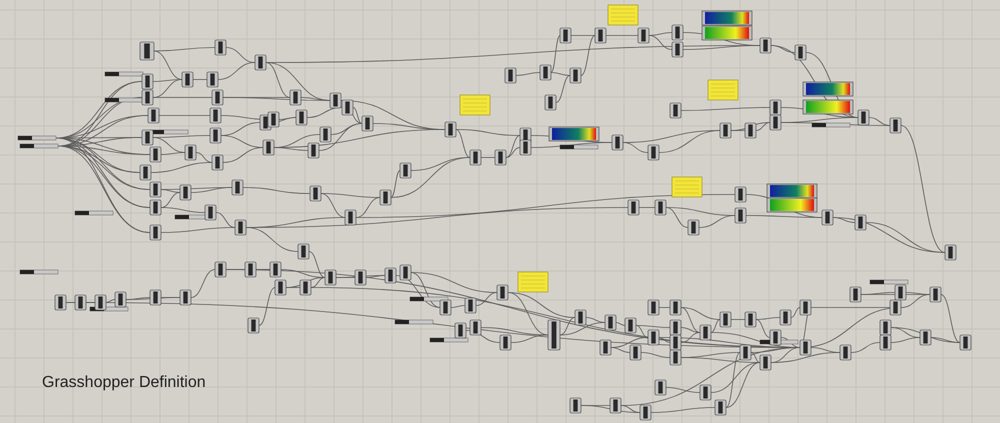  I want to click on canvas-caption: Grasshopper Definition, so click(124, 383).